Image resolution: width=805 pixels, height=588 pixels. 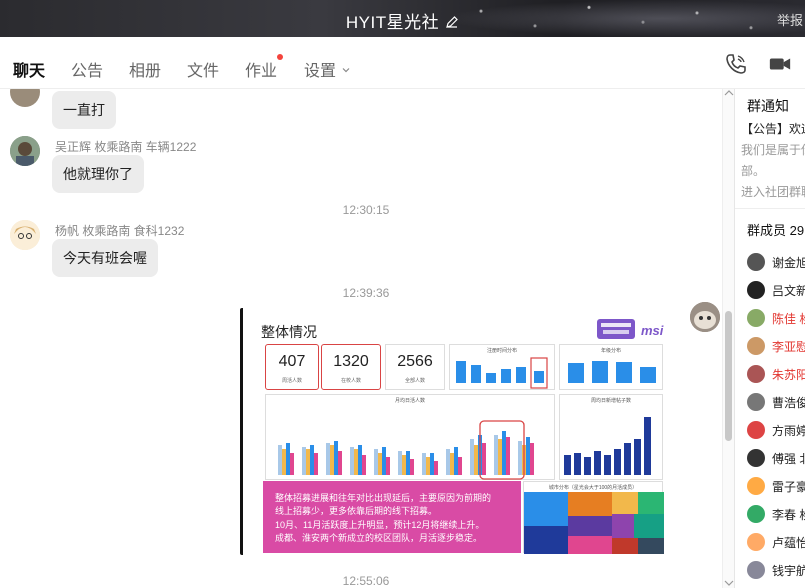 What do you see at coordinates (788, 459) in the screenshot?
I see `member-name: 傅强 北` at bounding box center [788, 459].